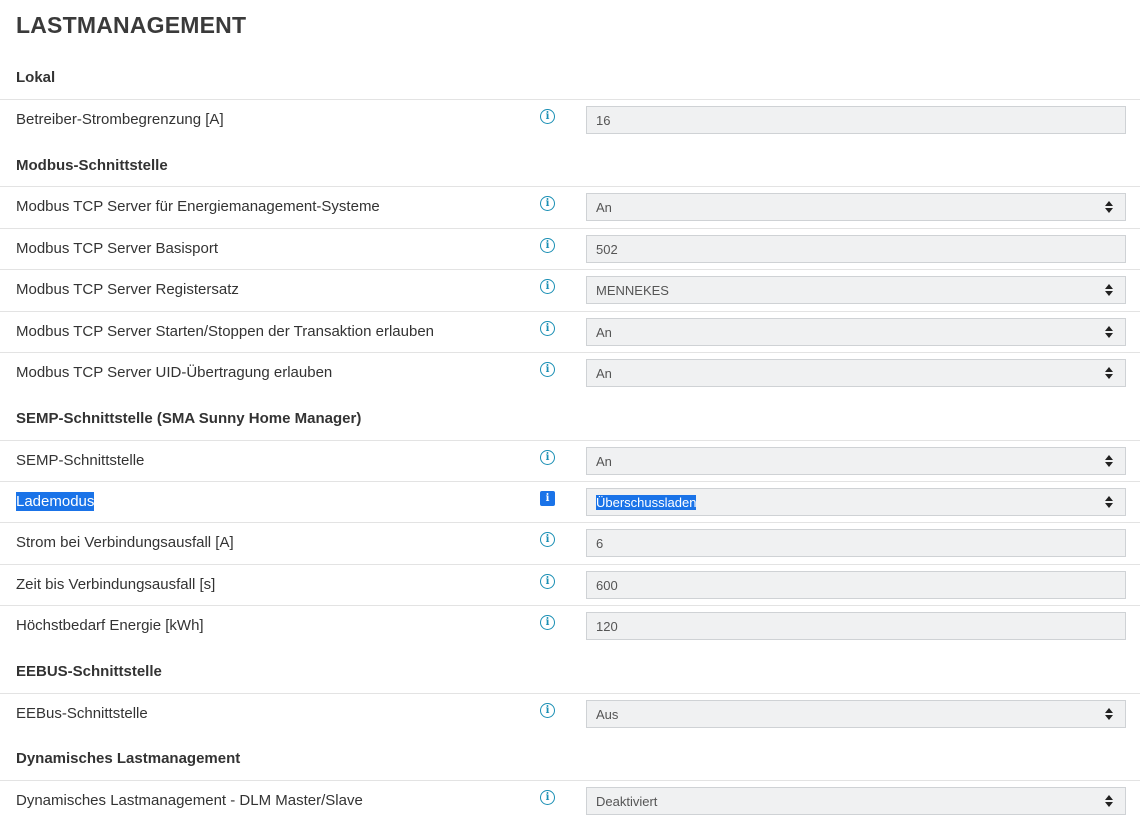 This screenshot has height=830, width=1140. What do you see at coordinates (89, 671) in the screenshot?
I see `section-title-eebus: EEBUS-Schnittstelle` at bounding box center [89, 671].